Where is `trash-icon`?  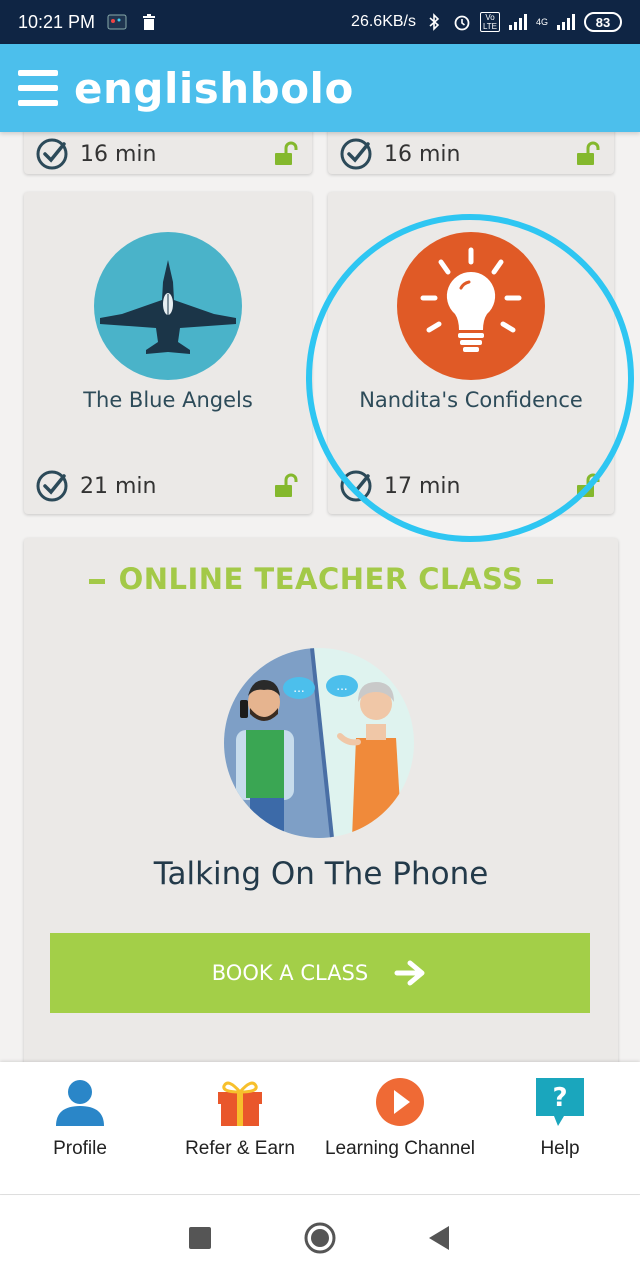 trash-icon is located at coordinates (149, 22).